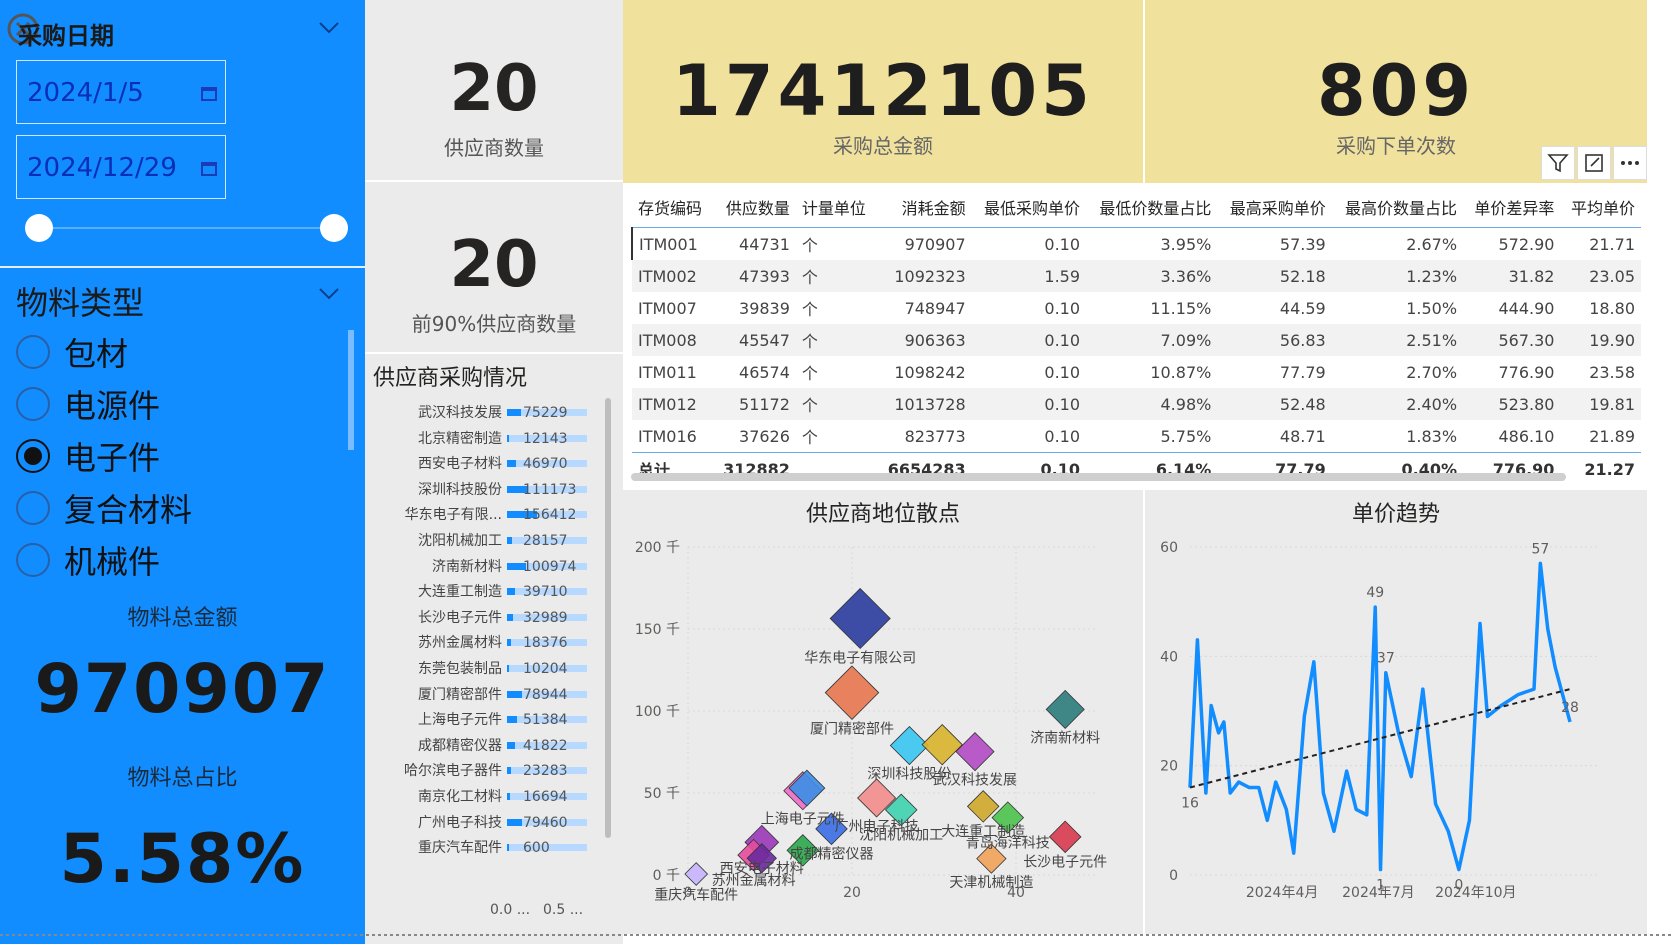 The height and width of the screenshot is (944, 1671). Describe the element at coordinates (494, 618) in the screenshot. I see `bar-row: 长沙电子元件 32989` at that location.